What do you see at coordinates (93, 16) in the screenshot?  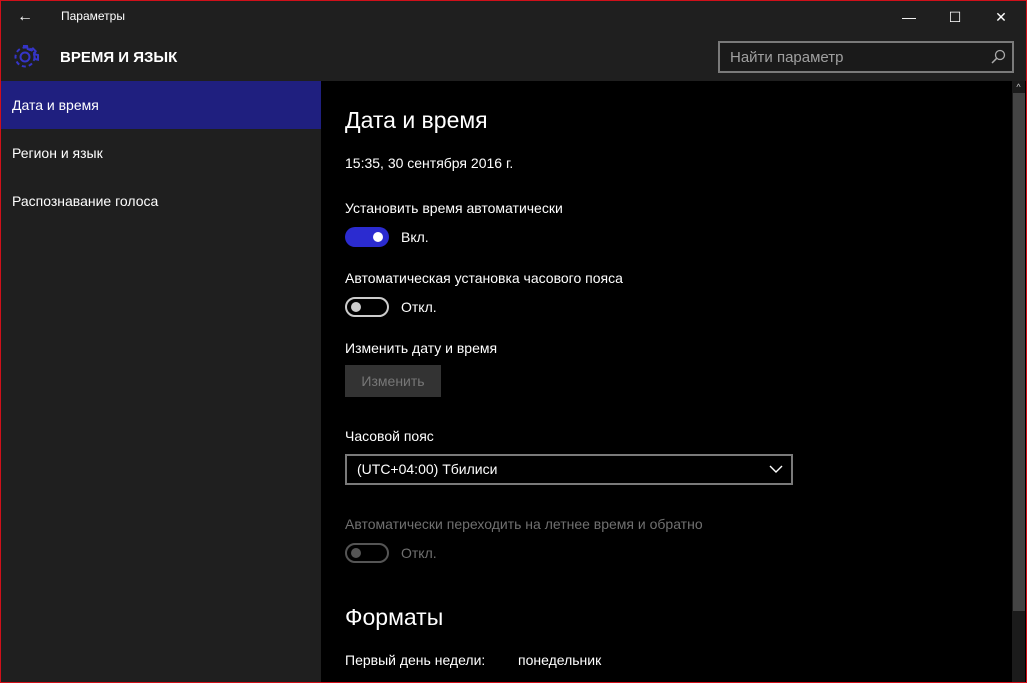 I see `window-title: Параметры` at bounding box center [93, 16].